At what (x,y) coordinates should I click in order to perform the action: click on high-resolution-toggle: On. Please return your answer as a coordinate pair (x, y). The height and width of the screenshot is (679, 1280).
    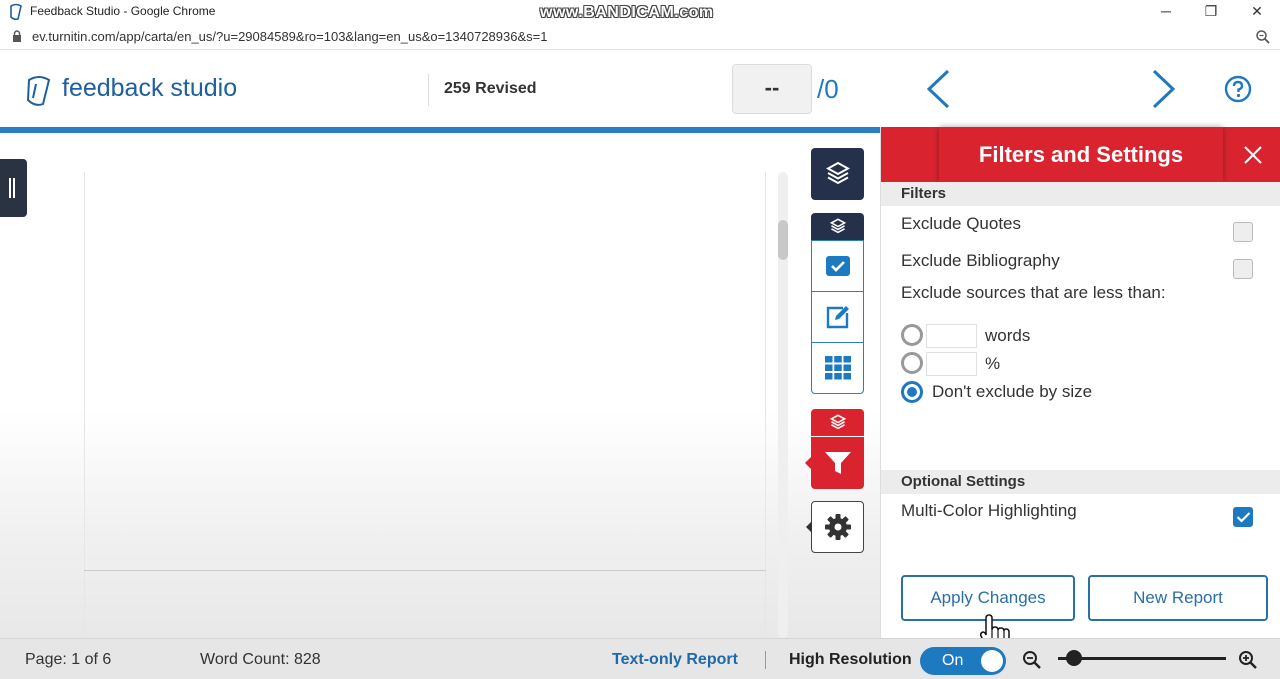
    Looking at the image, I should click on (963, 661).